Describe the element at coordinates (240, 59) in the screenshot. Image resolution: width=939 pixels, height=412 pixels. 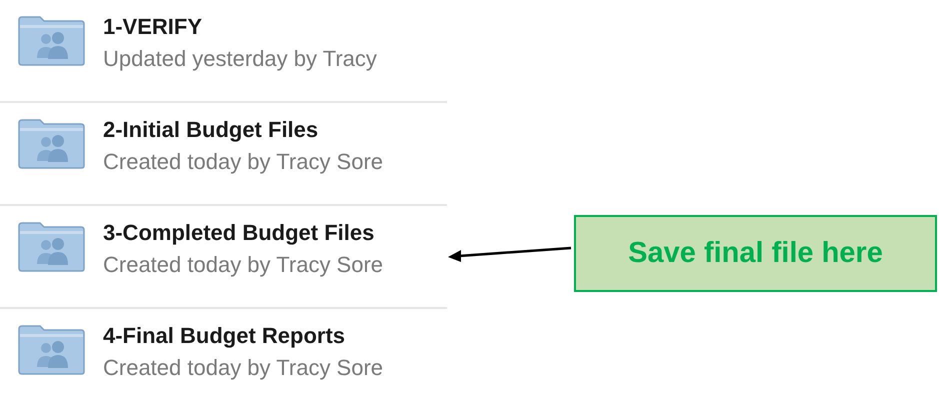
I see `folder-details: Updated yesterday by Tracy` at that location.